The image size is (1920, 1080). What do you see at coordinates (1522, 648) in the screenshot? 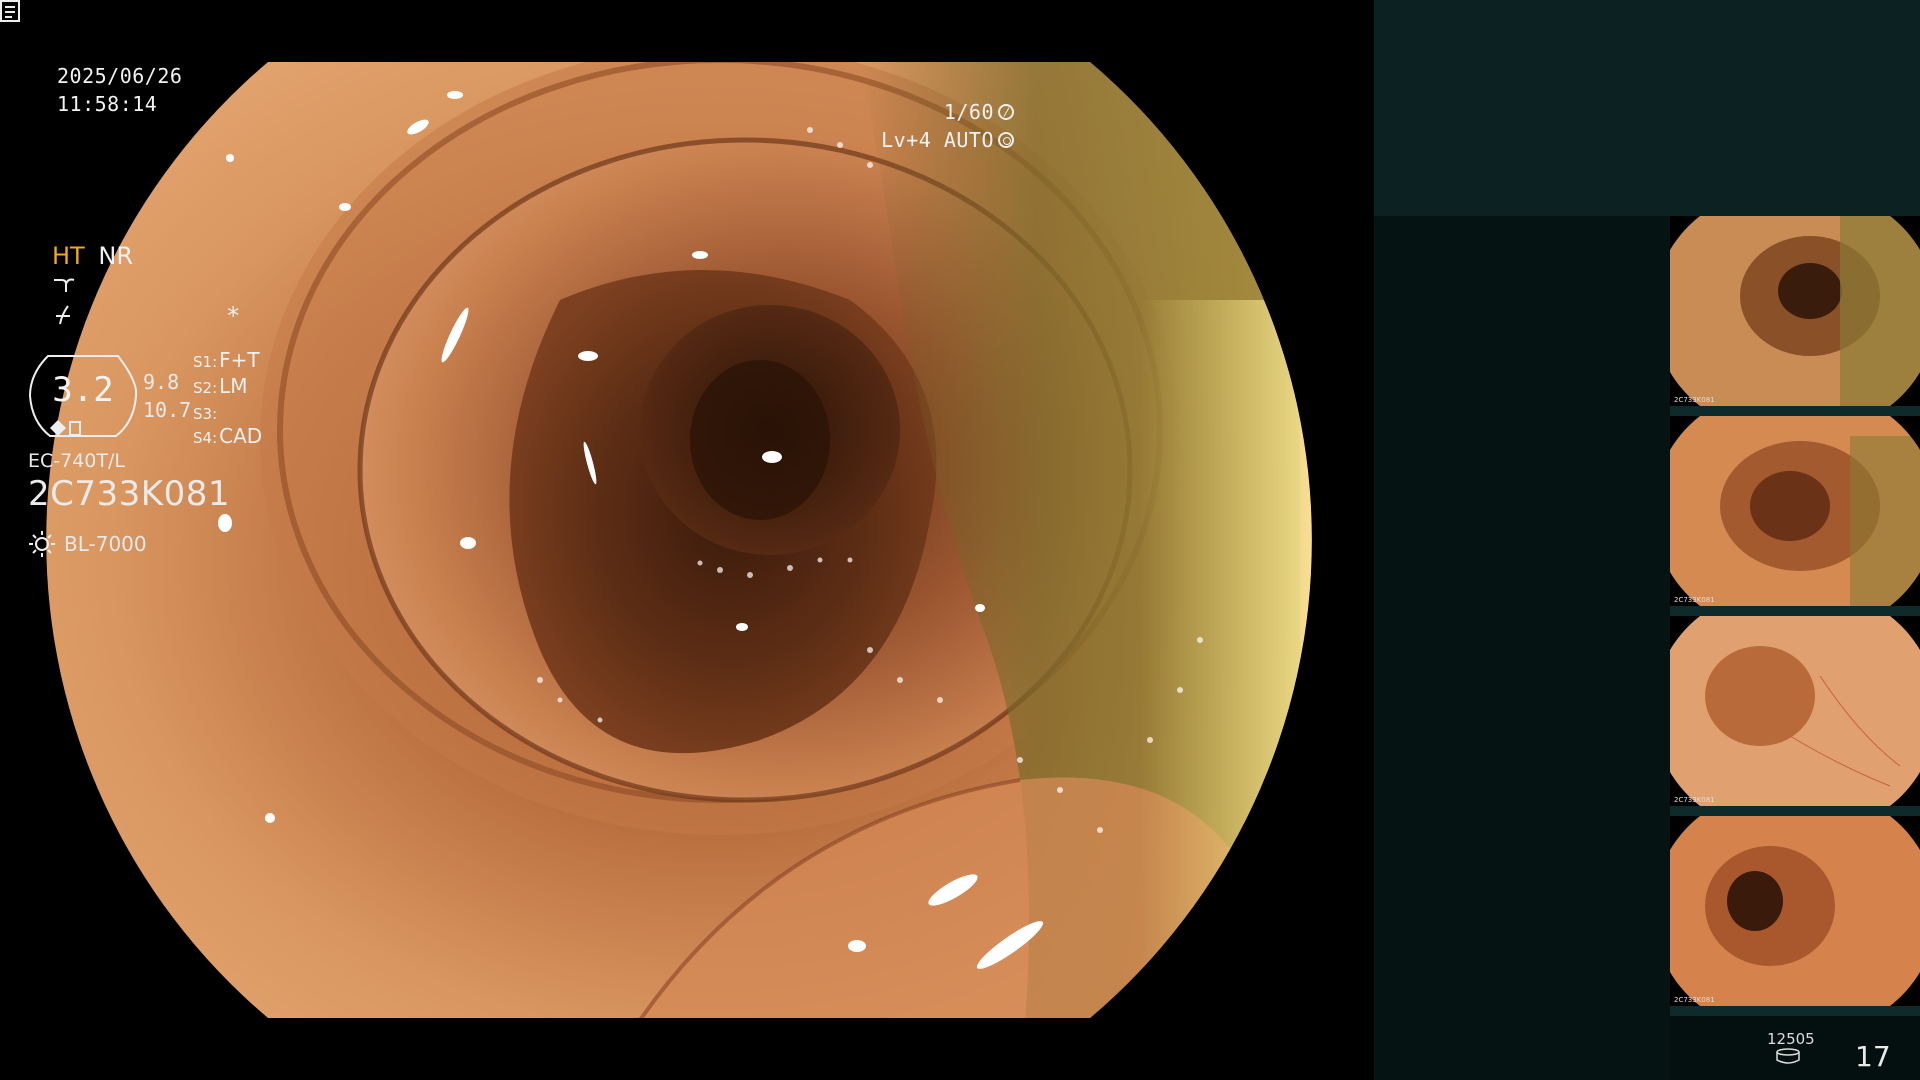
I see `panel-info-area` at bounding box center [1522, 648].